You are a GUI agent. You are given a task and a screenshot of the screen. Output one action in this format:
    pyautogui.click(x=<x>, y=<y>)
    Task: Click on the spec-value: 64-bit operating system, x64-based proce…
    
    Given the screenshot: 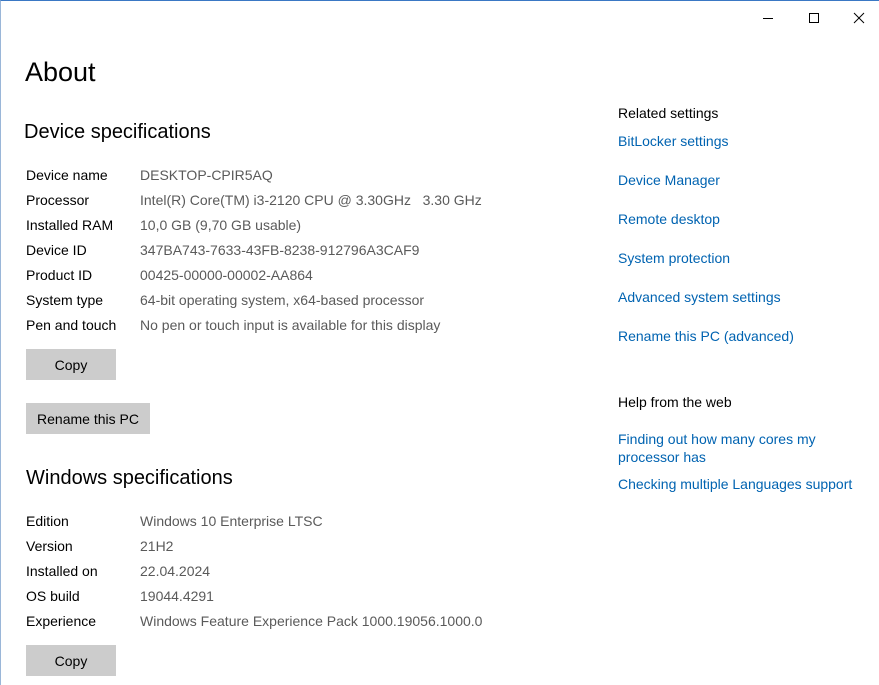 What is the action you would take?
    pyautogui.click(x=282, y=300)
    